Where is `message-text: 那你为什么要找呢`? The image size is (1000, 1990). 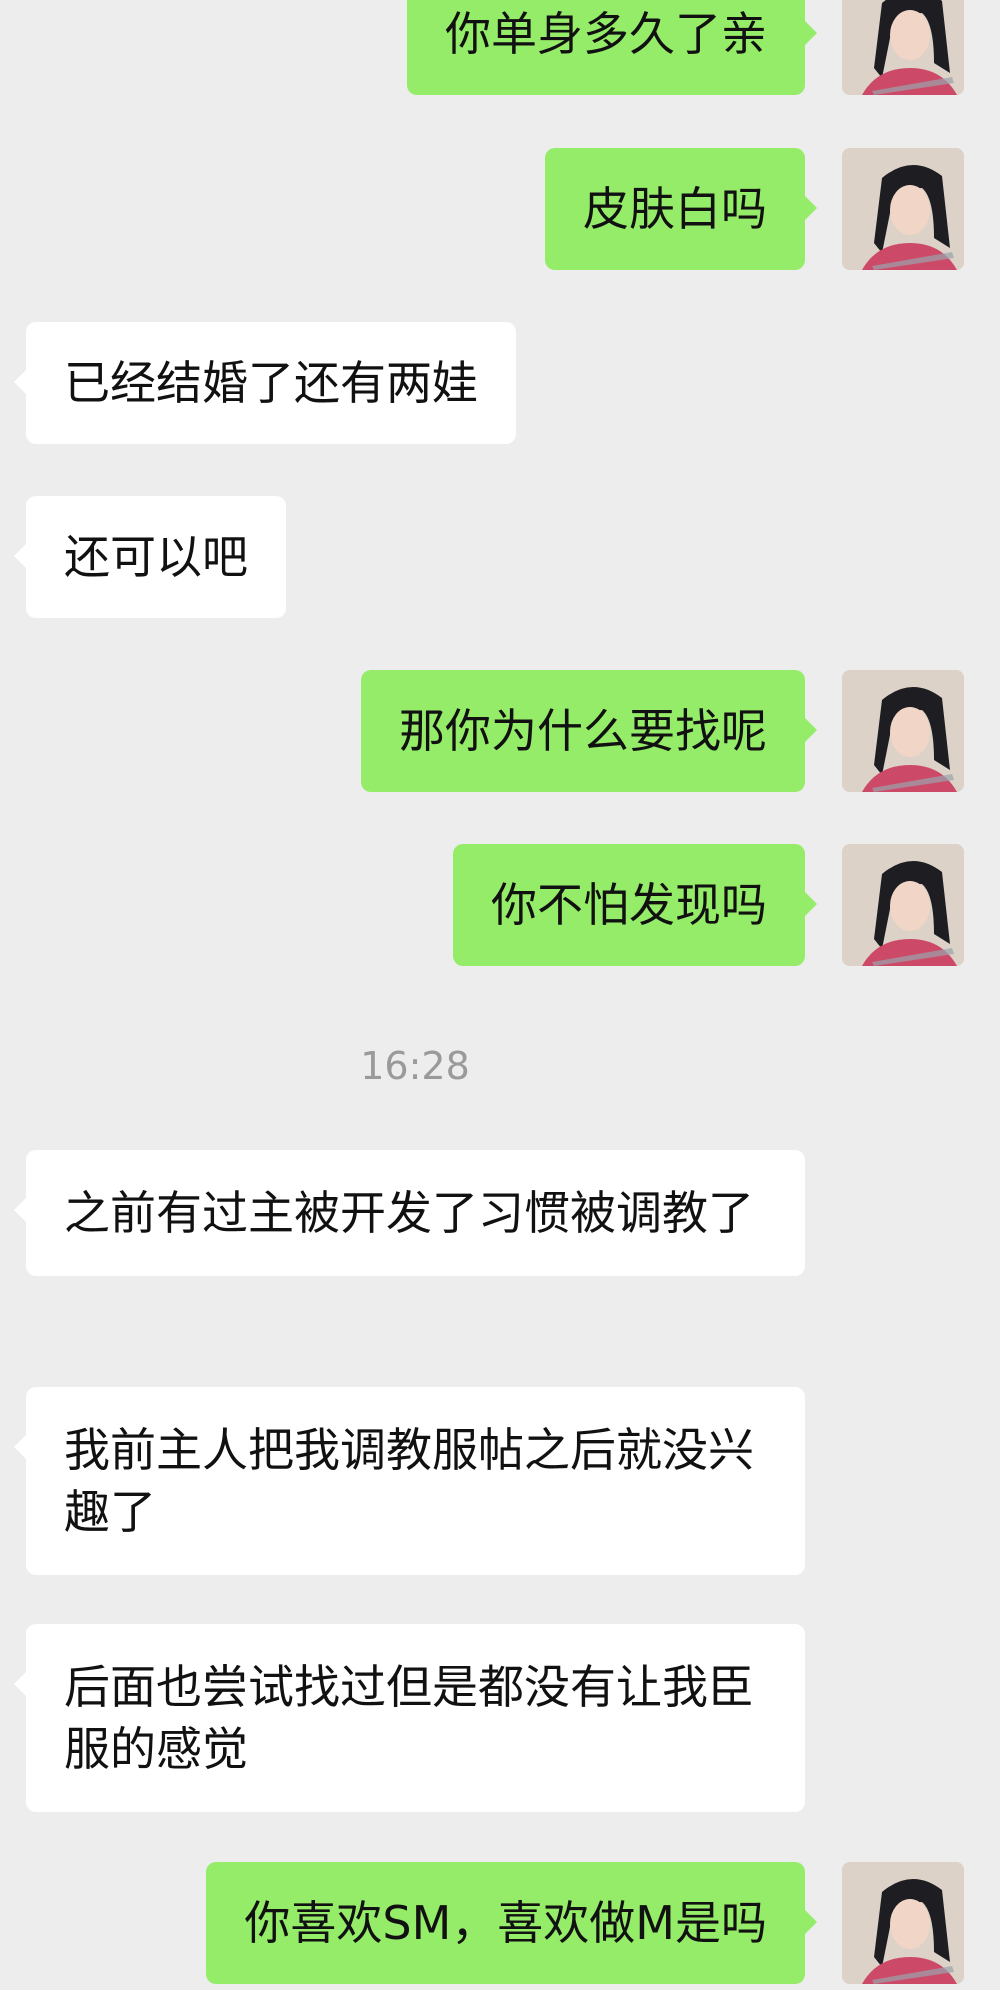 message-text: 那你为什么要找呢 is located at coordinates (583, 731).